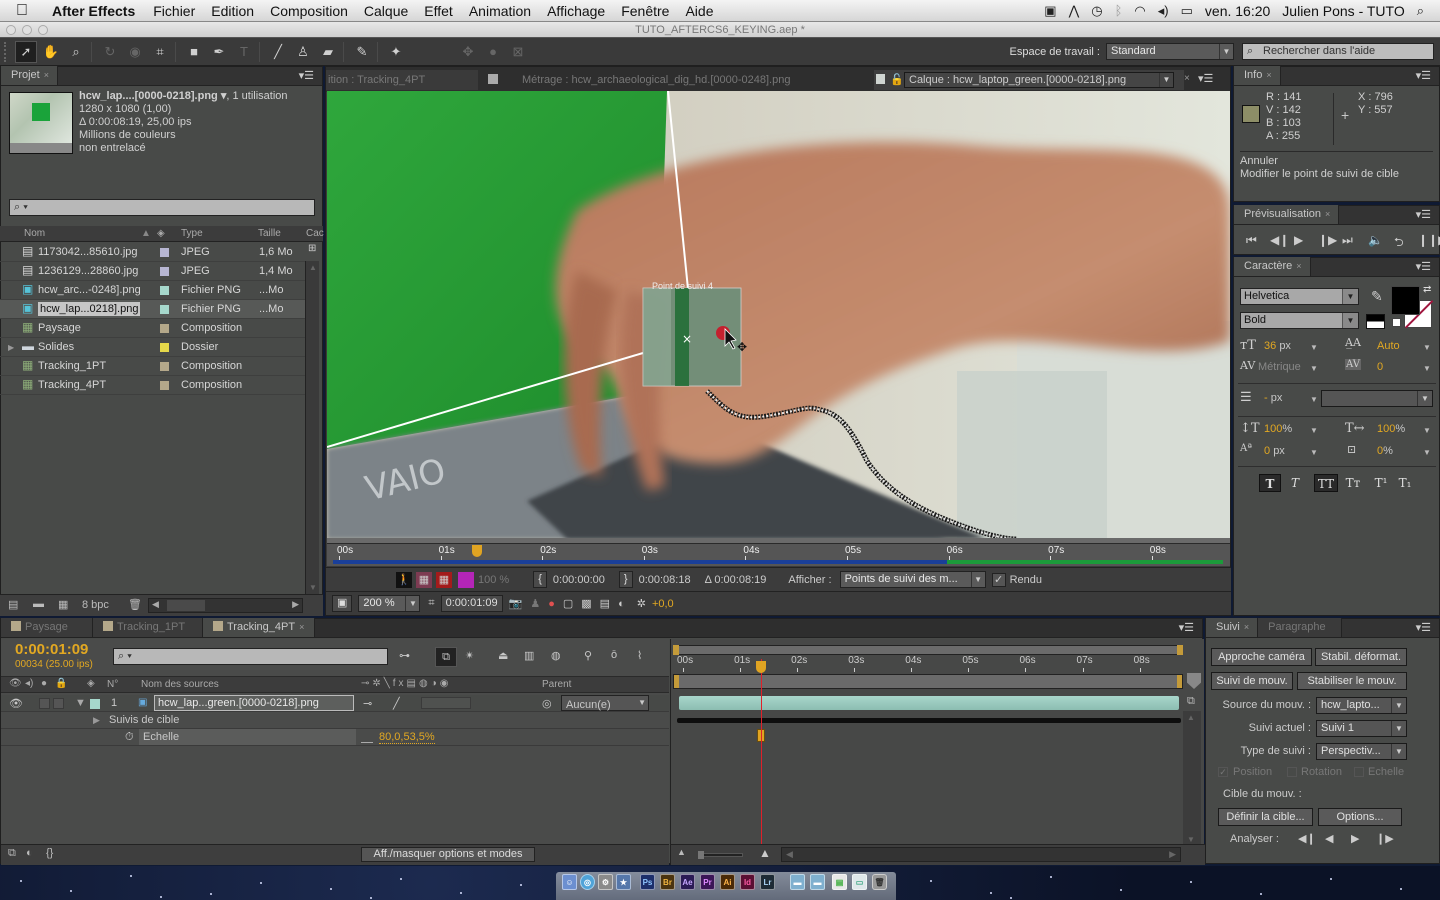  I want to click on fill-color-swatch, so click(1405, 300).